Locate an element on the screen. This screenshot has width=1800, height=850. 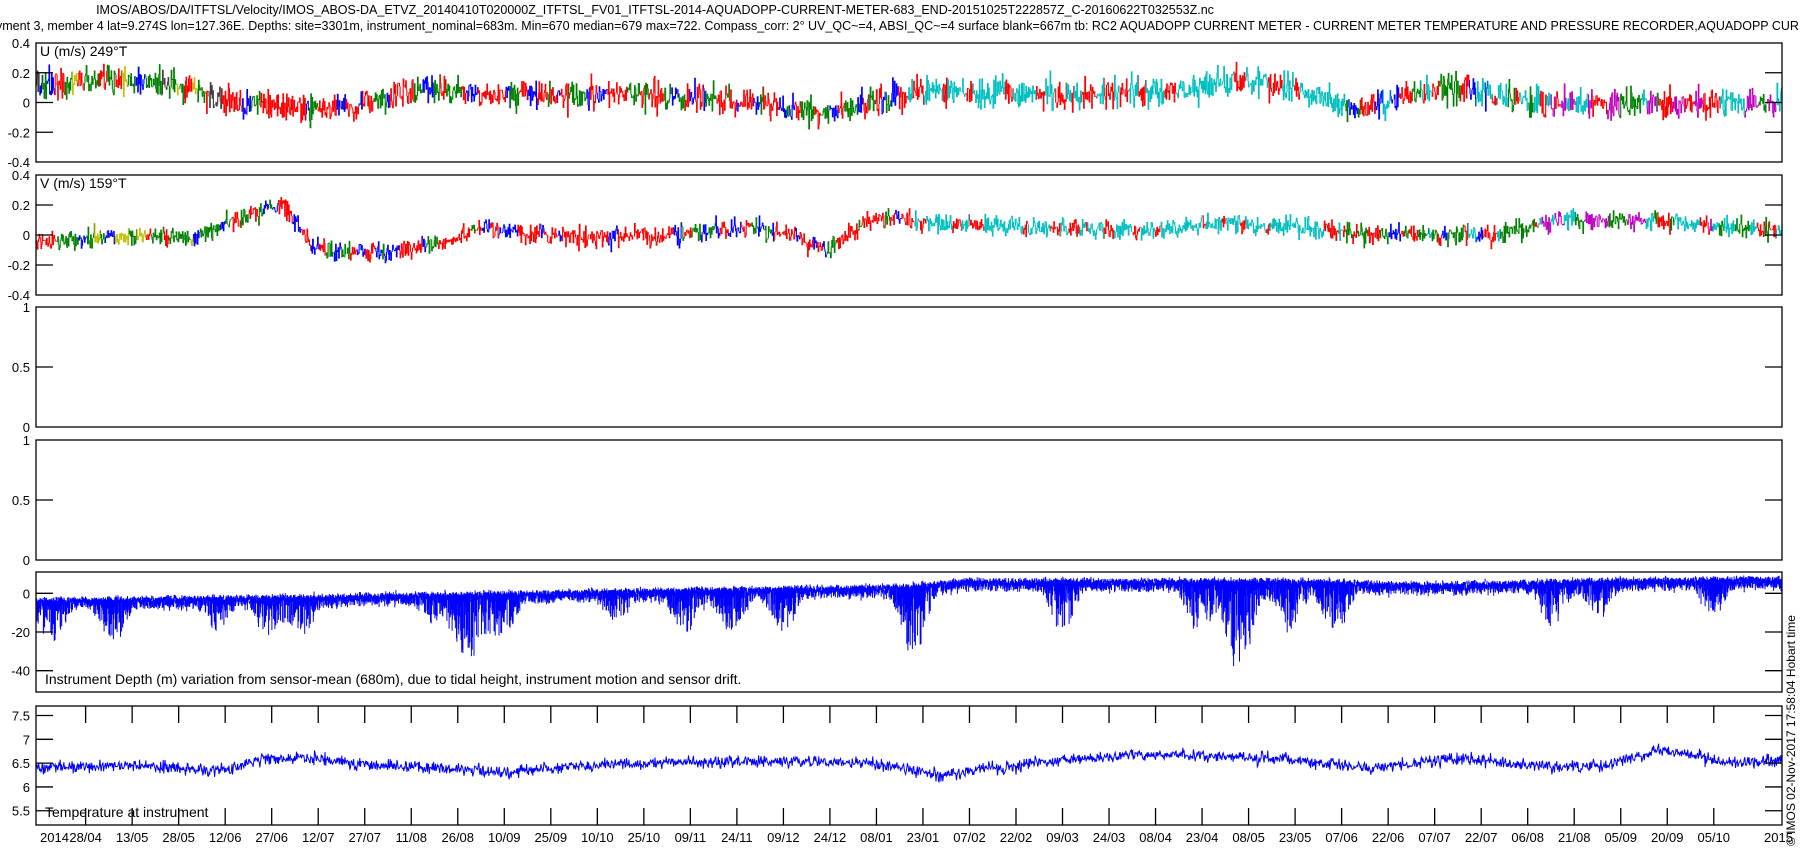
x-tick-label: 24/03 is located at coordinates (1109, 837).